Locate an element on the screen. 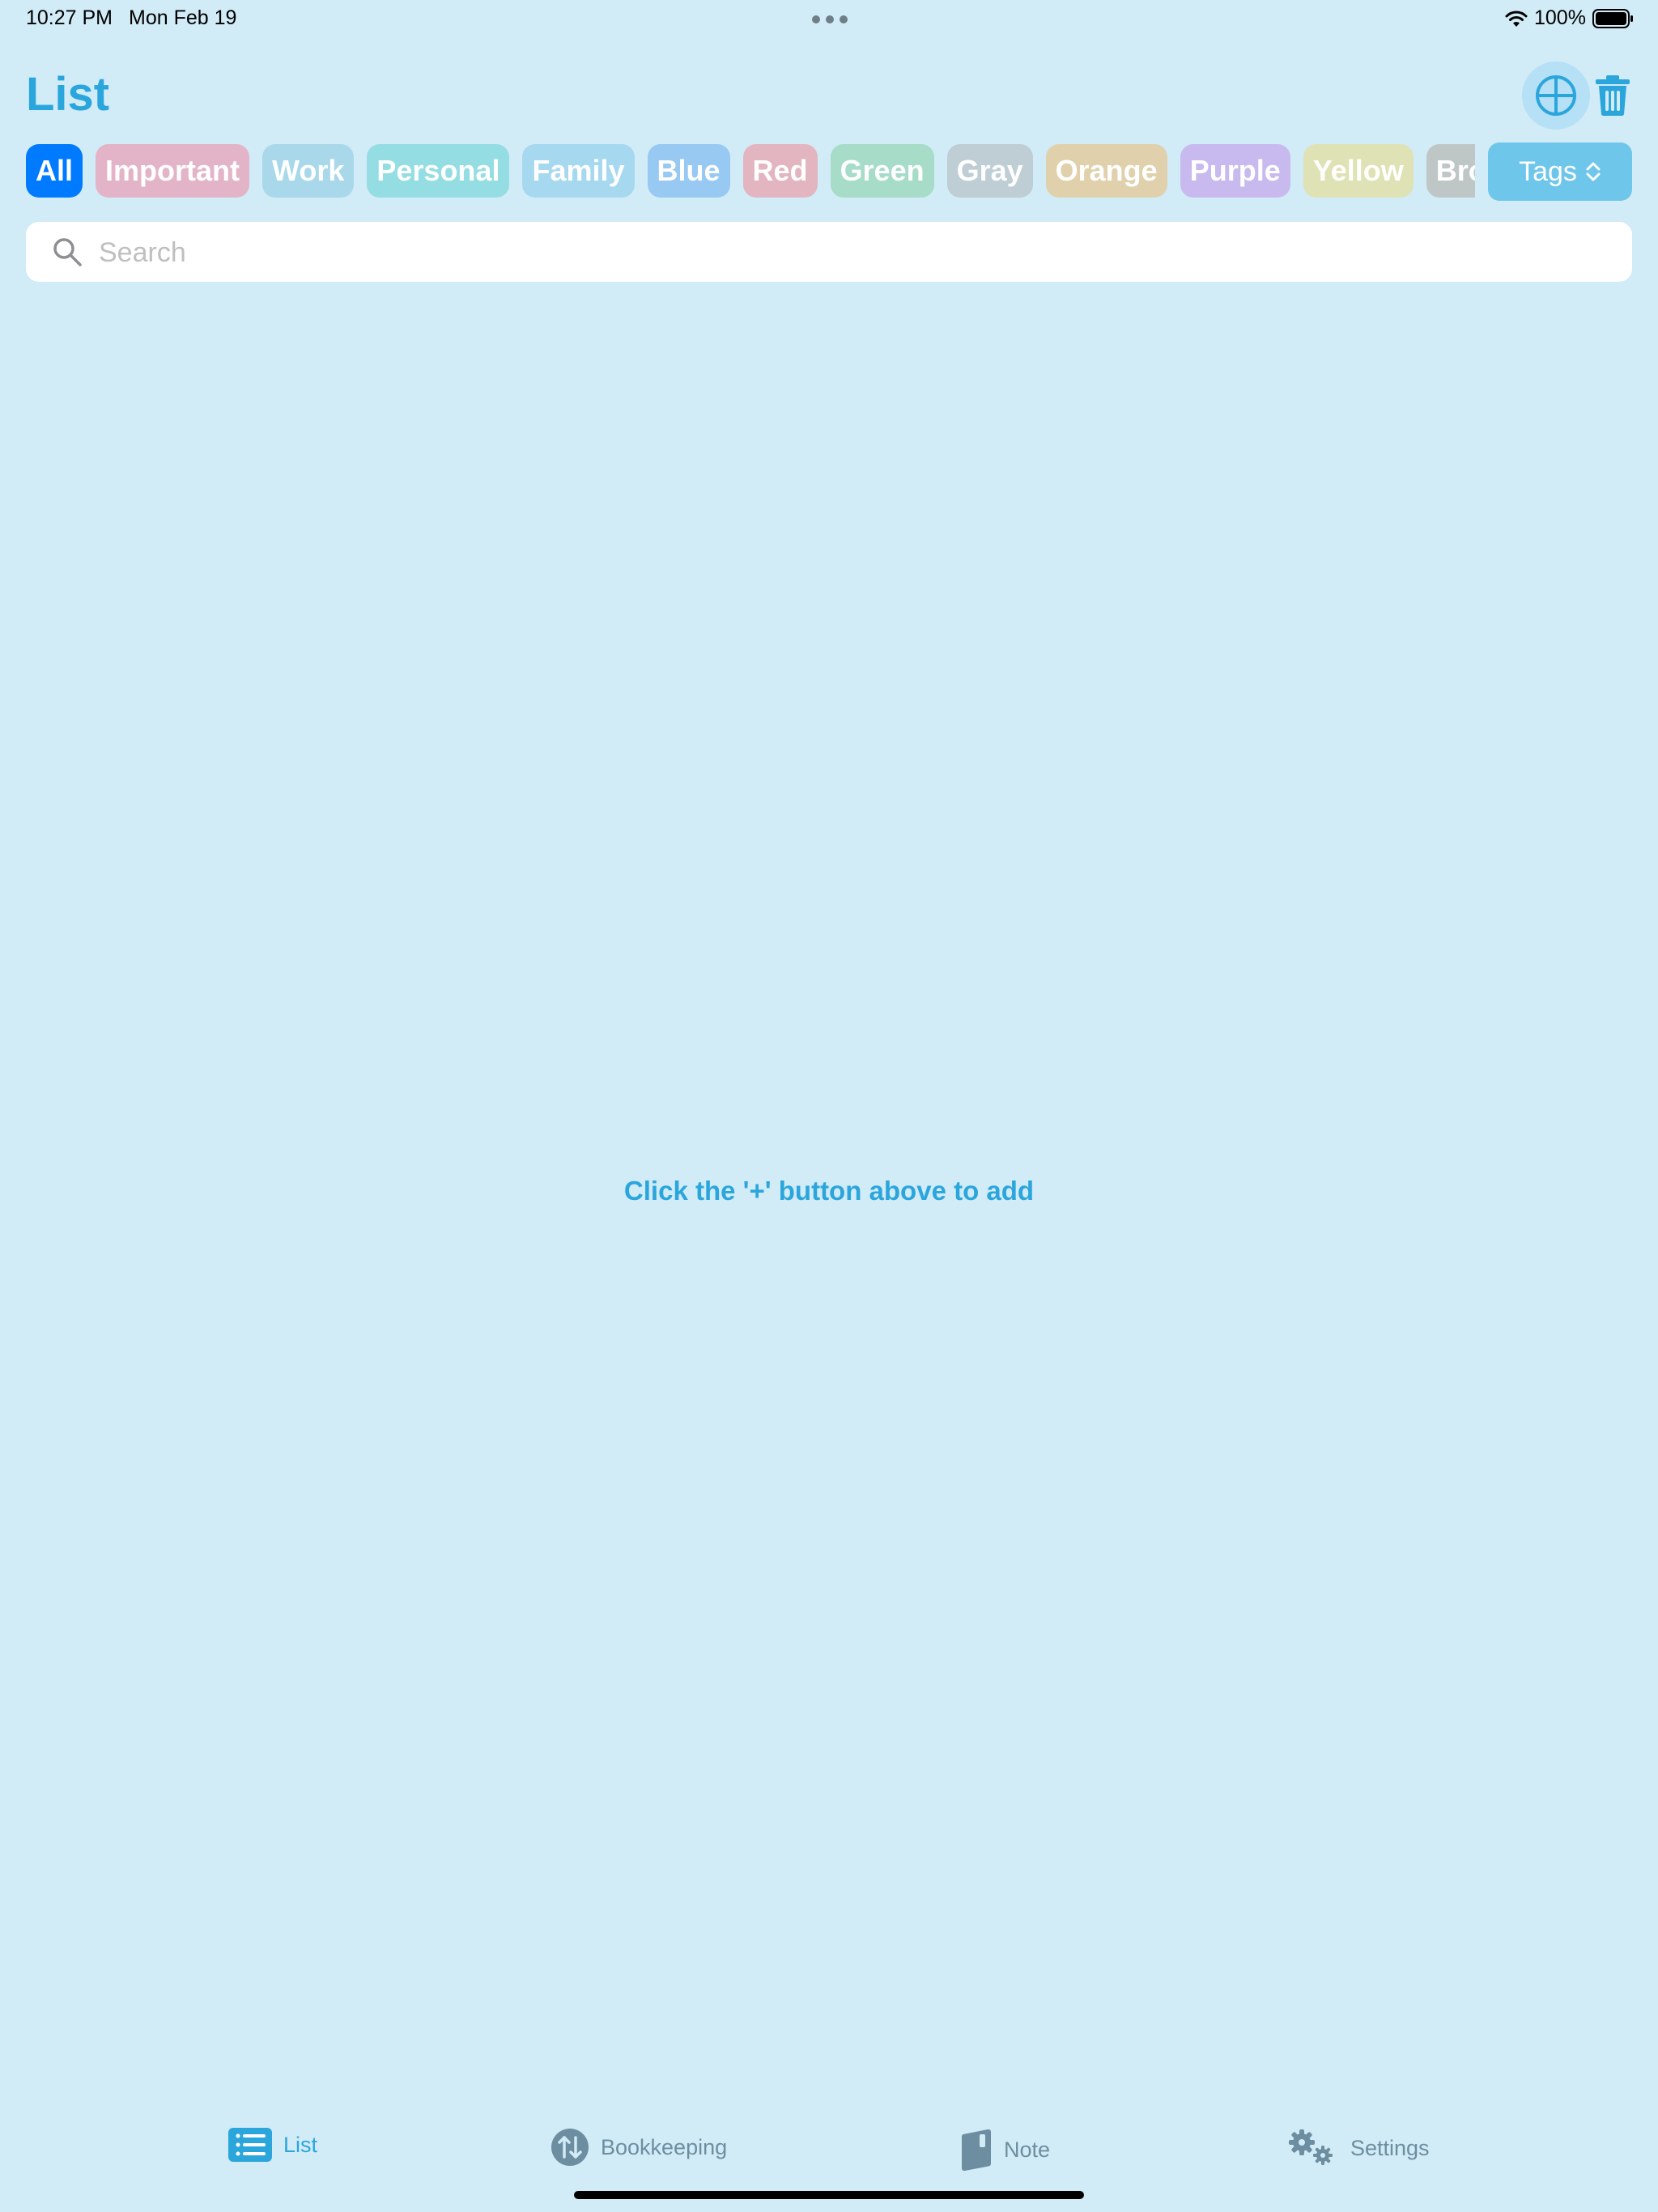 This screenshot has width=1658, height=2212. wifi-icon is located at coordinates (1516, 19).